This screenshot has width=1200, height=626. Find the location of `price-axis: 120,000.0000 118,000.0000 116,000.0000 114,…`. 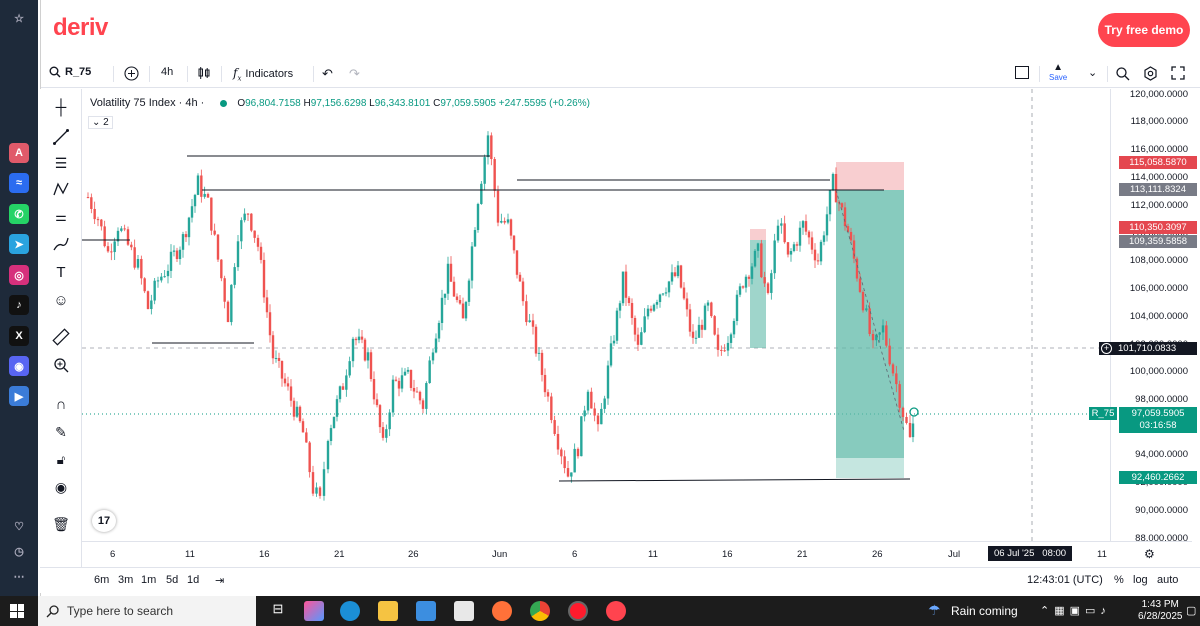

price-axis: 120,000.0000 118,000.0000 116,000.0000 114,… is located at coordinates (1144, 324).